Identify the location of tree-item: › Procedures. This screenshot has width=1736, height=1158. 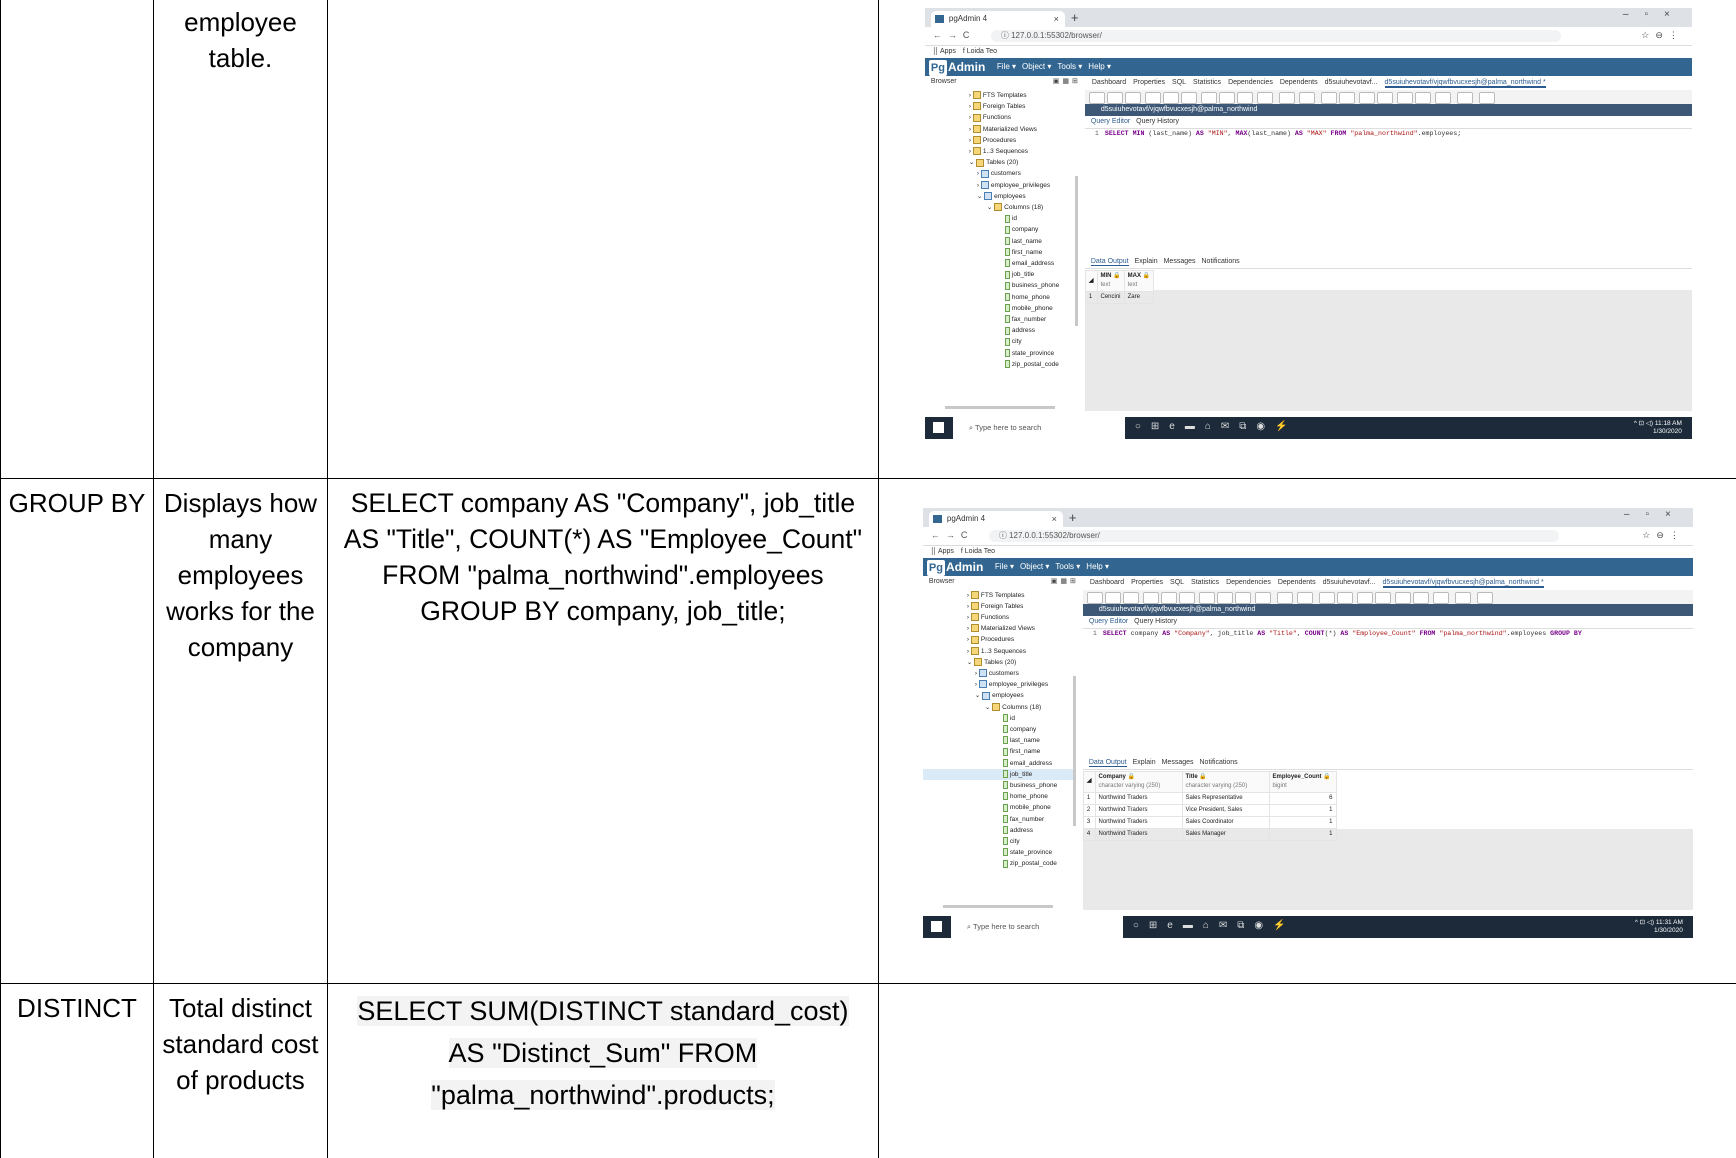
(998, 639).